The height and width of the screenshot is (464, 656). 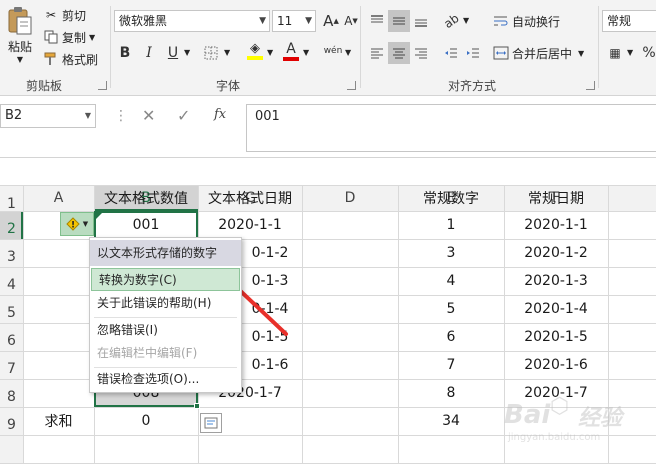 What do you see at coordinates (58, 421) in the screenshot?
I see `cell-a9: 求和` at bounding box center [58, 421].